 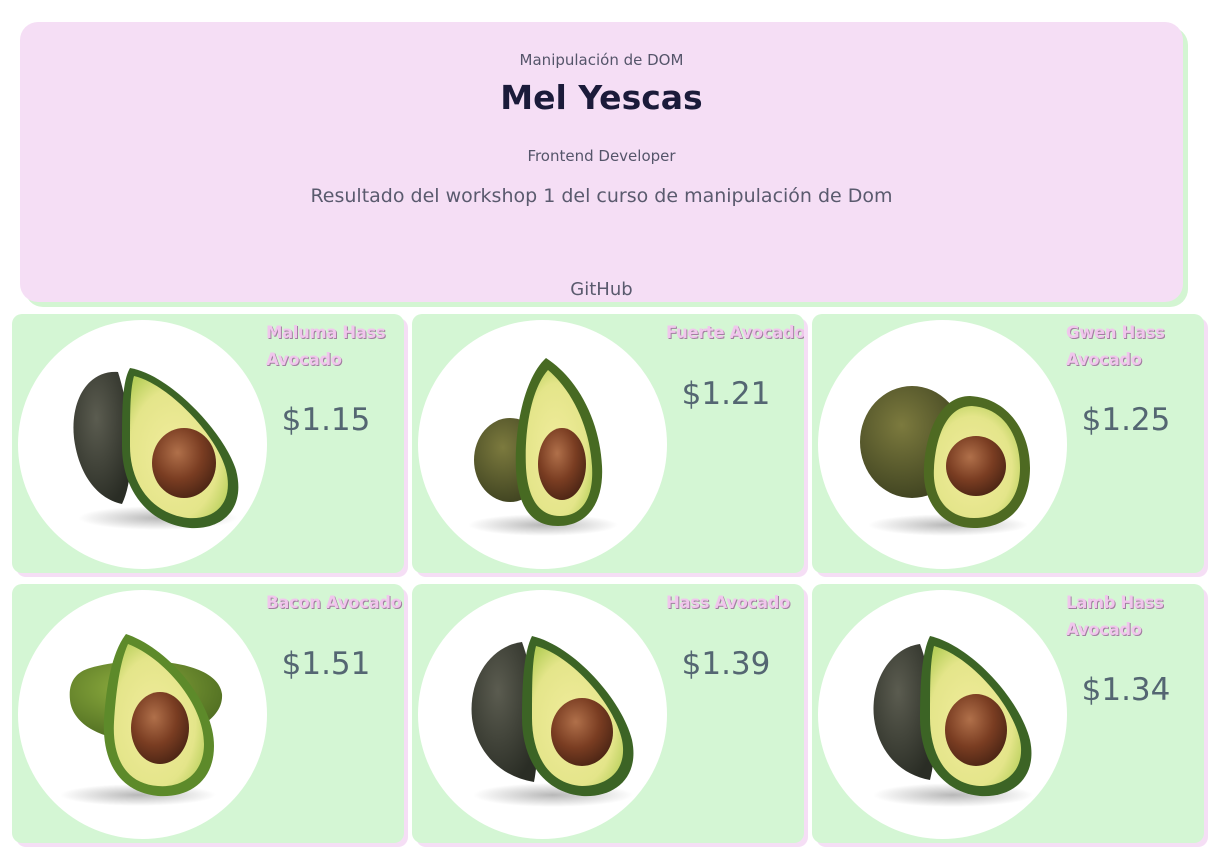 What do you see at coordinates (1126, 690) in the screenshot?
I see `product-price: $1.34` at bounding box center [1126, 690].